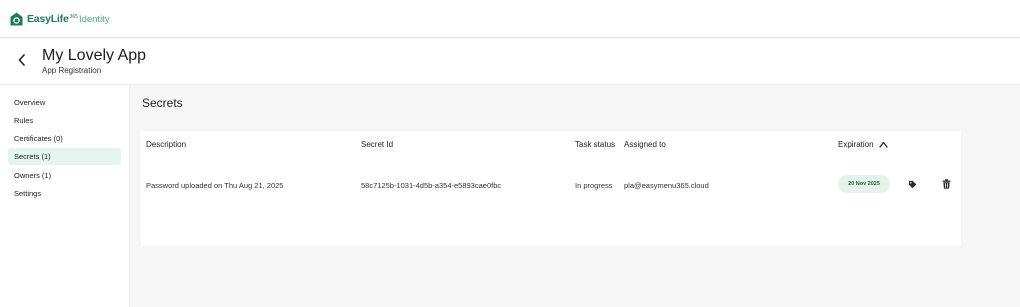 The image size is (1020, 307). Describe the element at coordinates (73, 16) in the screenshot. I see `brand-sup: 365` at that location.